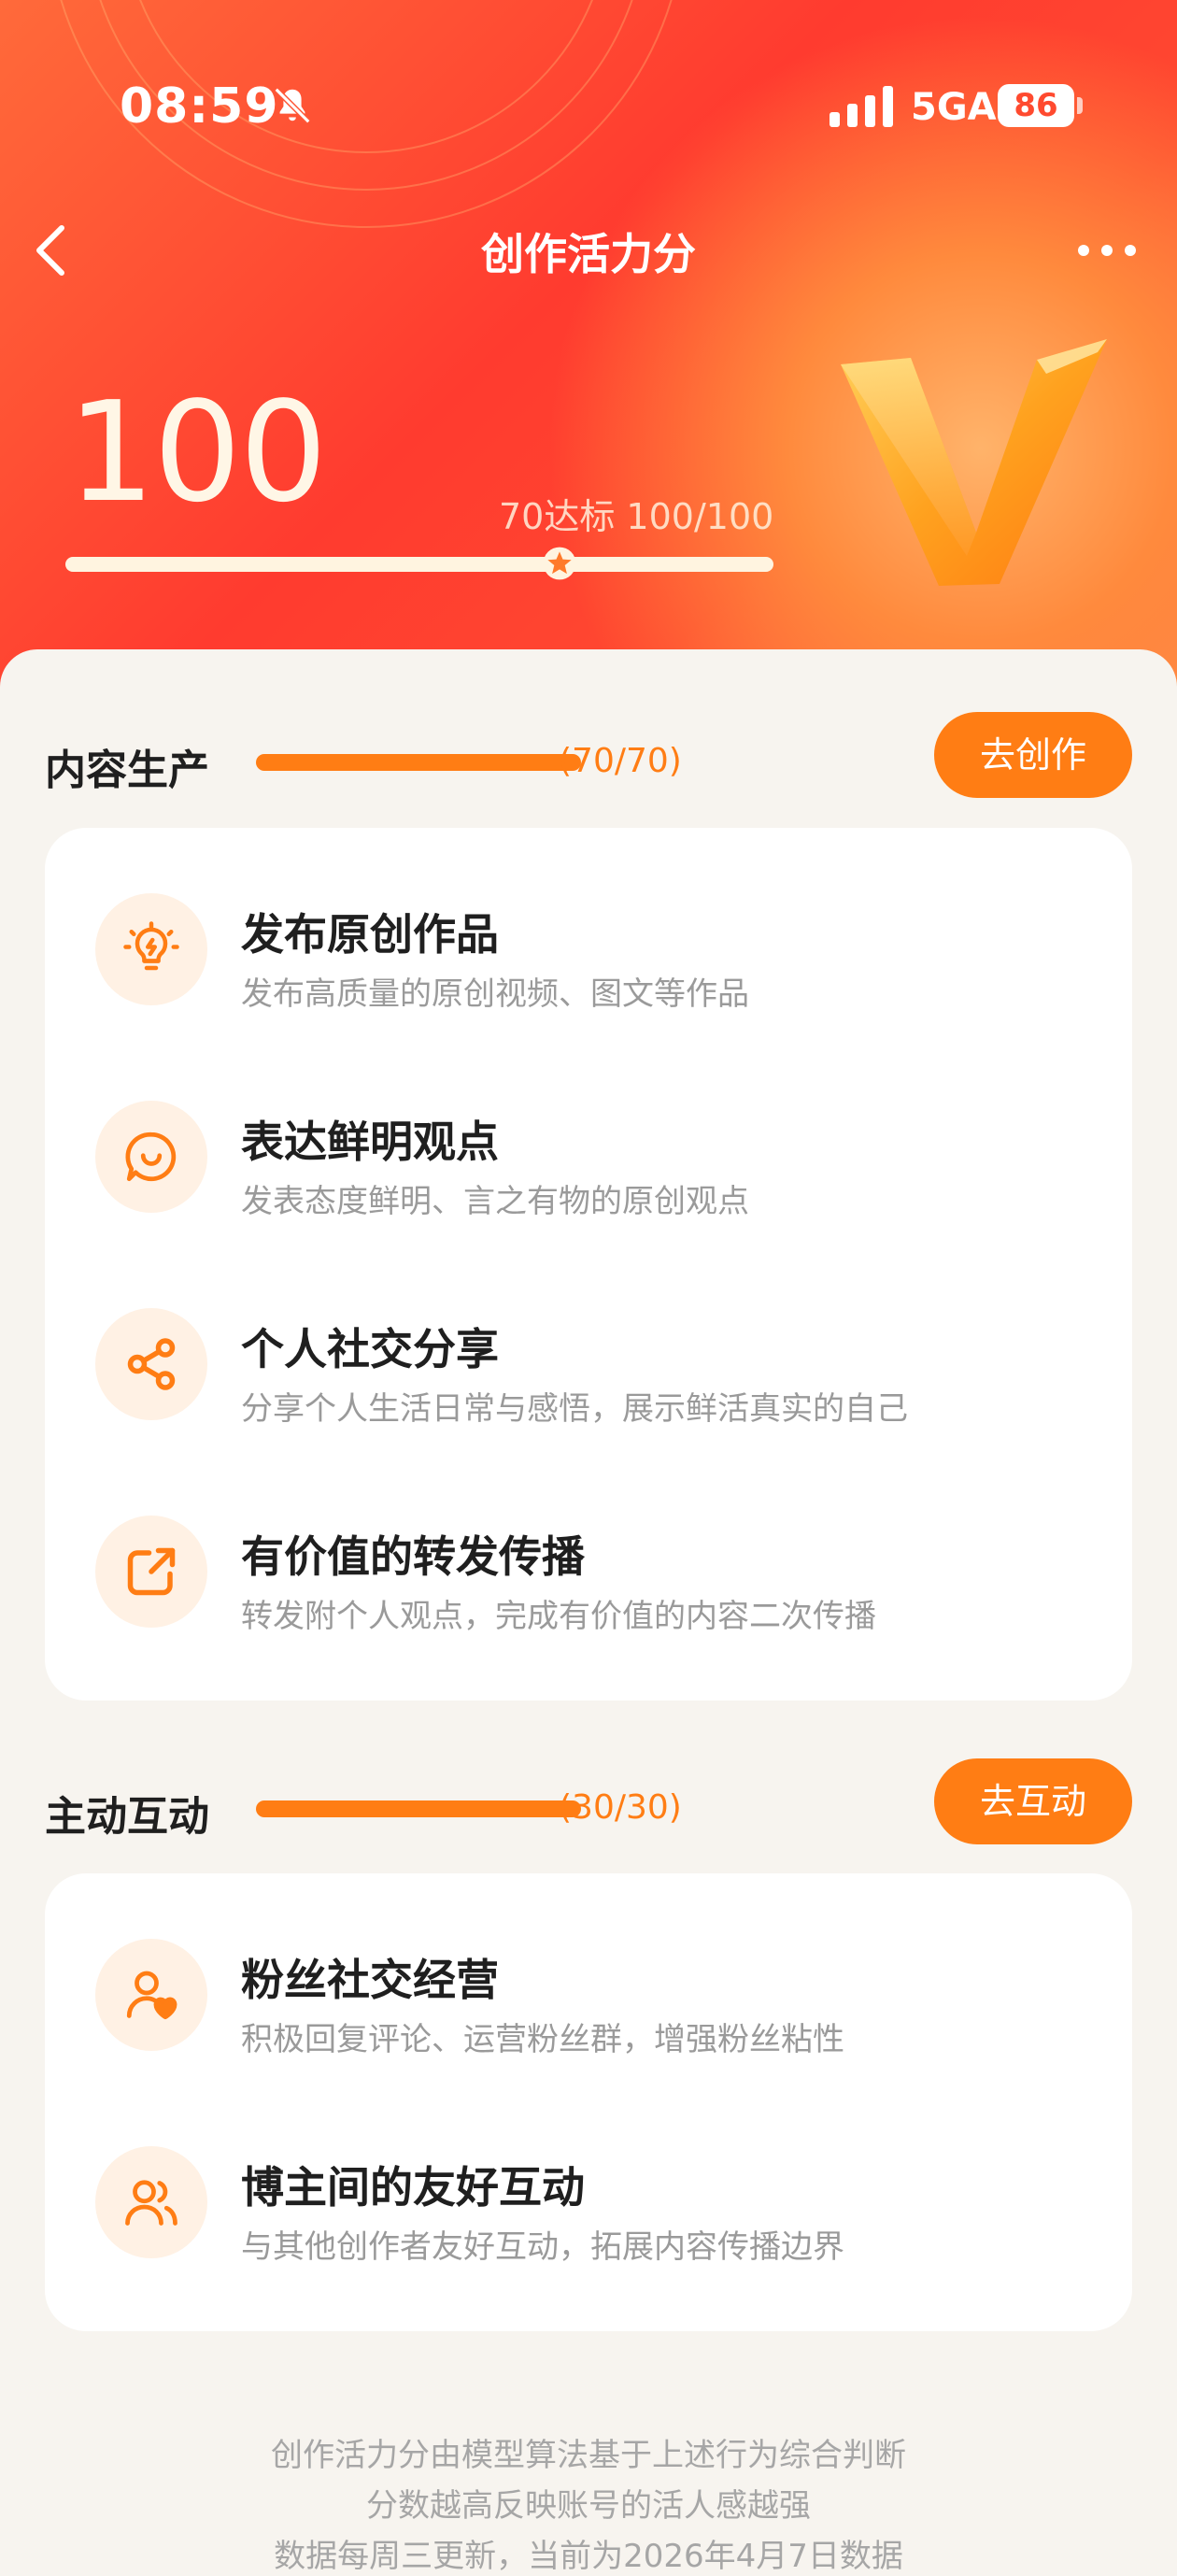 The height and width of the screenshot is (2576, 1177). I want to click on footer-note: 分数越高反映账号的活人感越强, so click(588, 2506).